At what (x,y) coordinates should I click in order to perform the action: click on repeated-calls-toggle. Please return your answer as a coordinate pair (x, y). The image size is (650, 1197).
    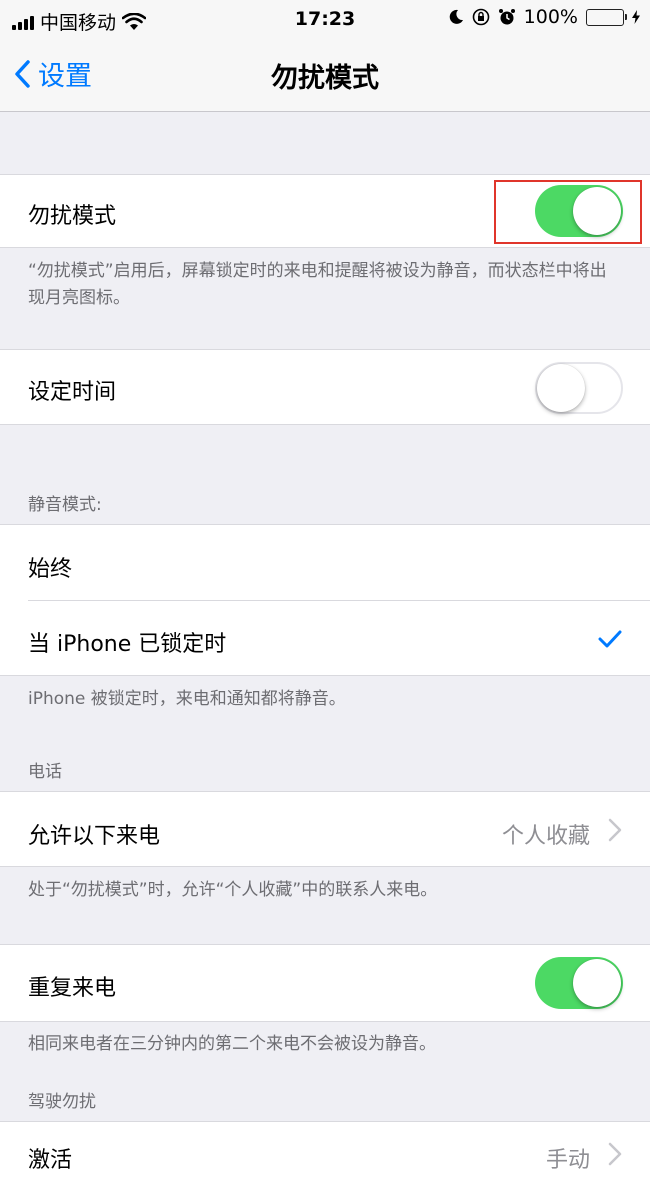
    Looking at the image, I should click on (579, 983).